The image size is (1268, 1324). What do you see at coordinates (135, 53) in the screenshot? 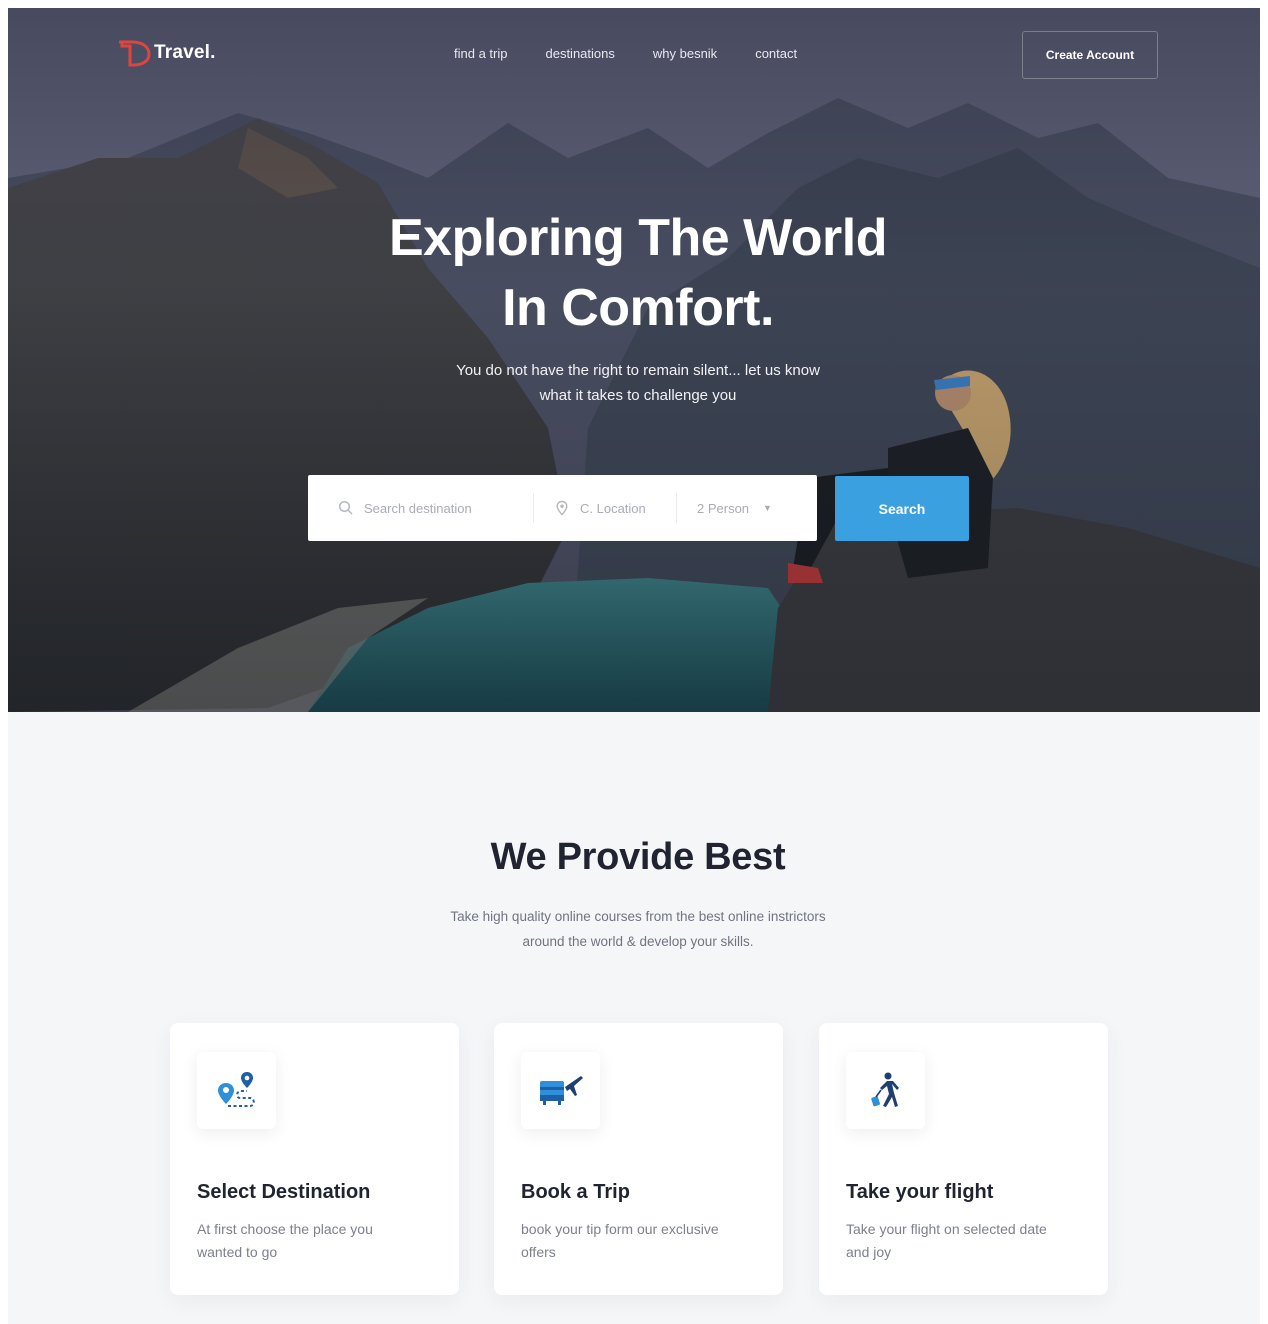
I see `logo-d-icon` at bounding box center [135, 53].